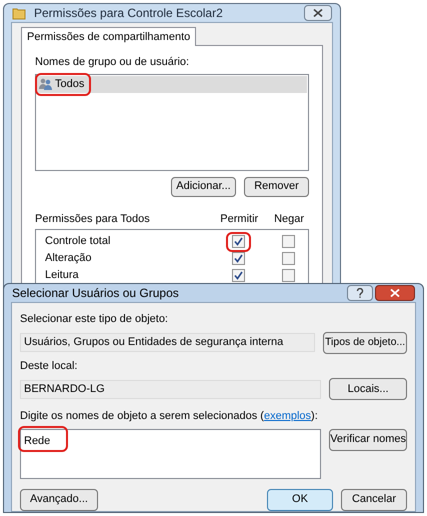 The width and height of the screenshot is (427, 516). What do you see at coordinates (168, 342) in the screenshot?
I see `object-type-field: Usuários, Grupos ou Entidades de segurança interna` at bounding box center [168, 342].